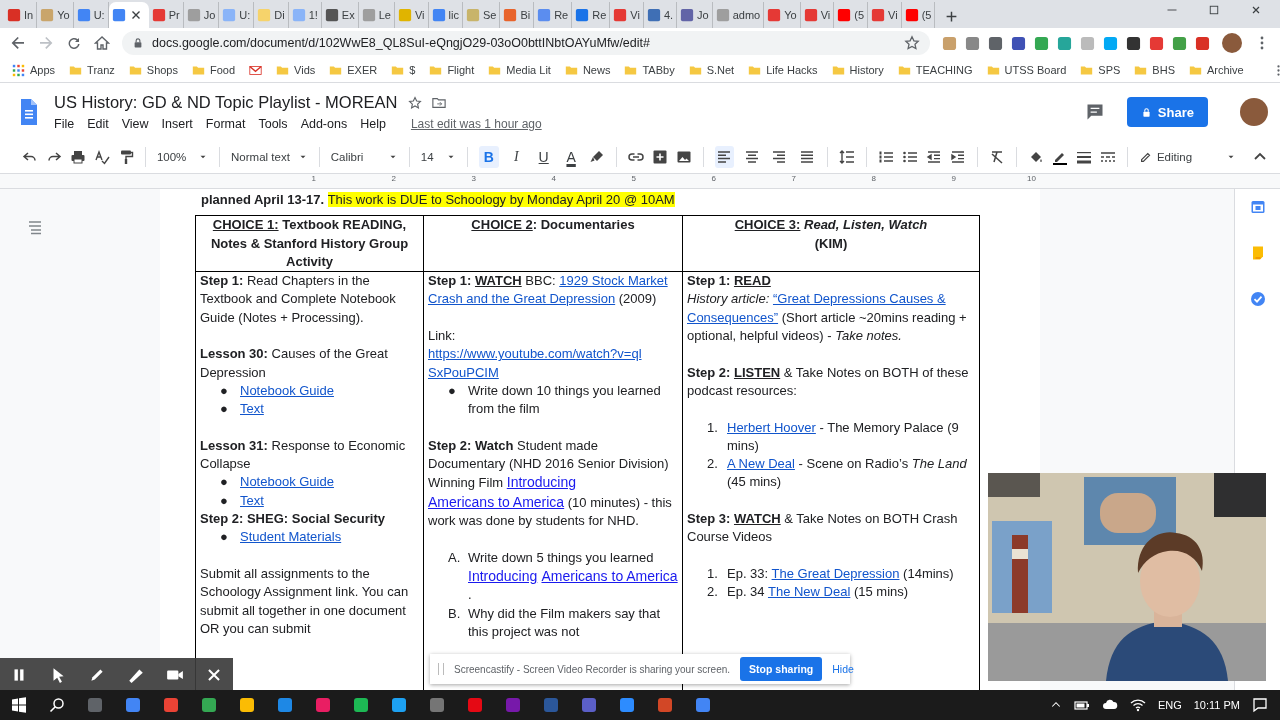  What do you see at coordinates (182, 157) in the screenshot?
I see `zoom-dropdown: 100%` at bounding box center [182, 157].